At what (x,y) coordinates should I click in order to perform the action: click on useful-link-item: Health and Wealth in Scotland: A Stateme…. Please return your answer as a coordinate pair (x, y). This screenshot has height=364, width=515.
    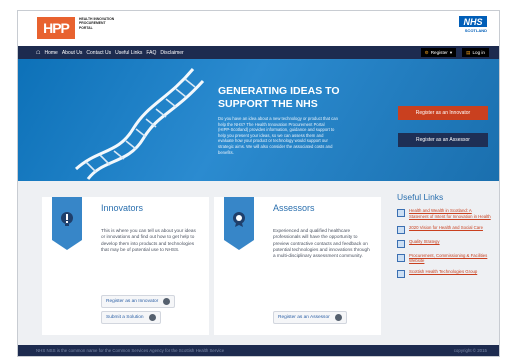
    Looking at the image, I should click on (444, 214).